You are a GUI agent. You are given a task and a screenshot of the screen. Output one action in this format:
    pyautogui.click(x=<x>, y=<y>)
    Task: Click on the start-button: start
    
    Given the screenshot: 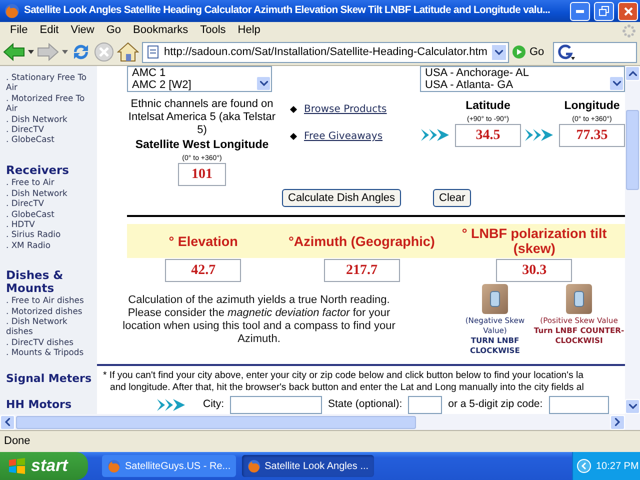 What is the action you would take?
    pyautogui.click(x=44, y=466)
    